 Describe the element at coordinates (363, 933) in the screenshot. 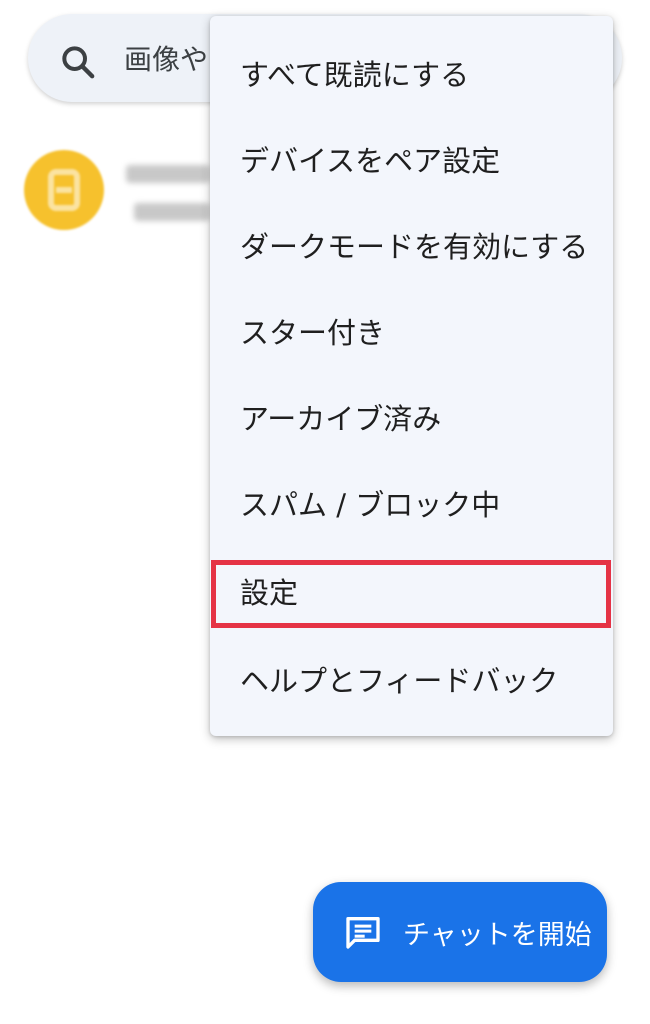

I see `chat-message-icon` at that location.